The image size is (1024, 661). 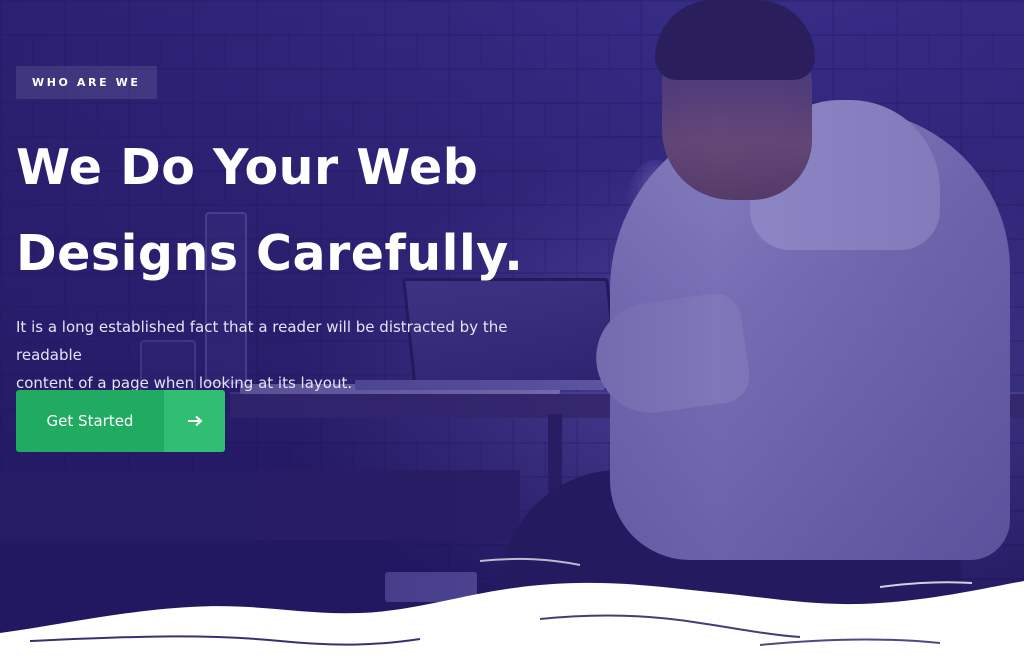 I want to click on get-started-label: Get Started, so click(x=90, y=421).